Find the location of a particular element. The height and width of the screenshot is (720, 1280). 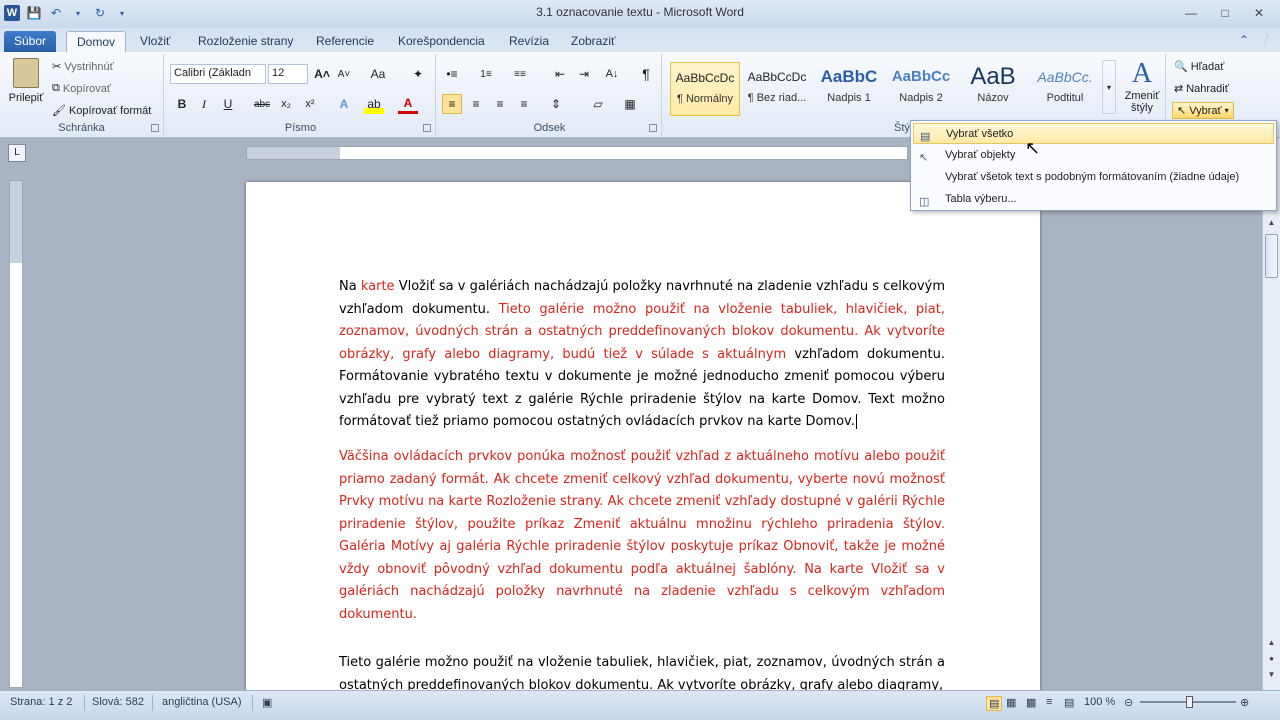

strikethrough-icon: abc is located at coordinates (262, 104).